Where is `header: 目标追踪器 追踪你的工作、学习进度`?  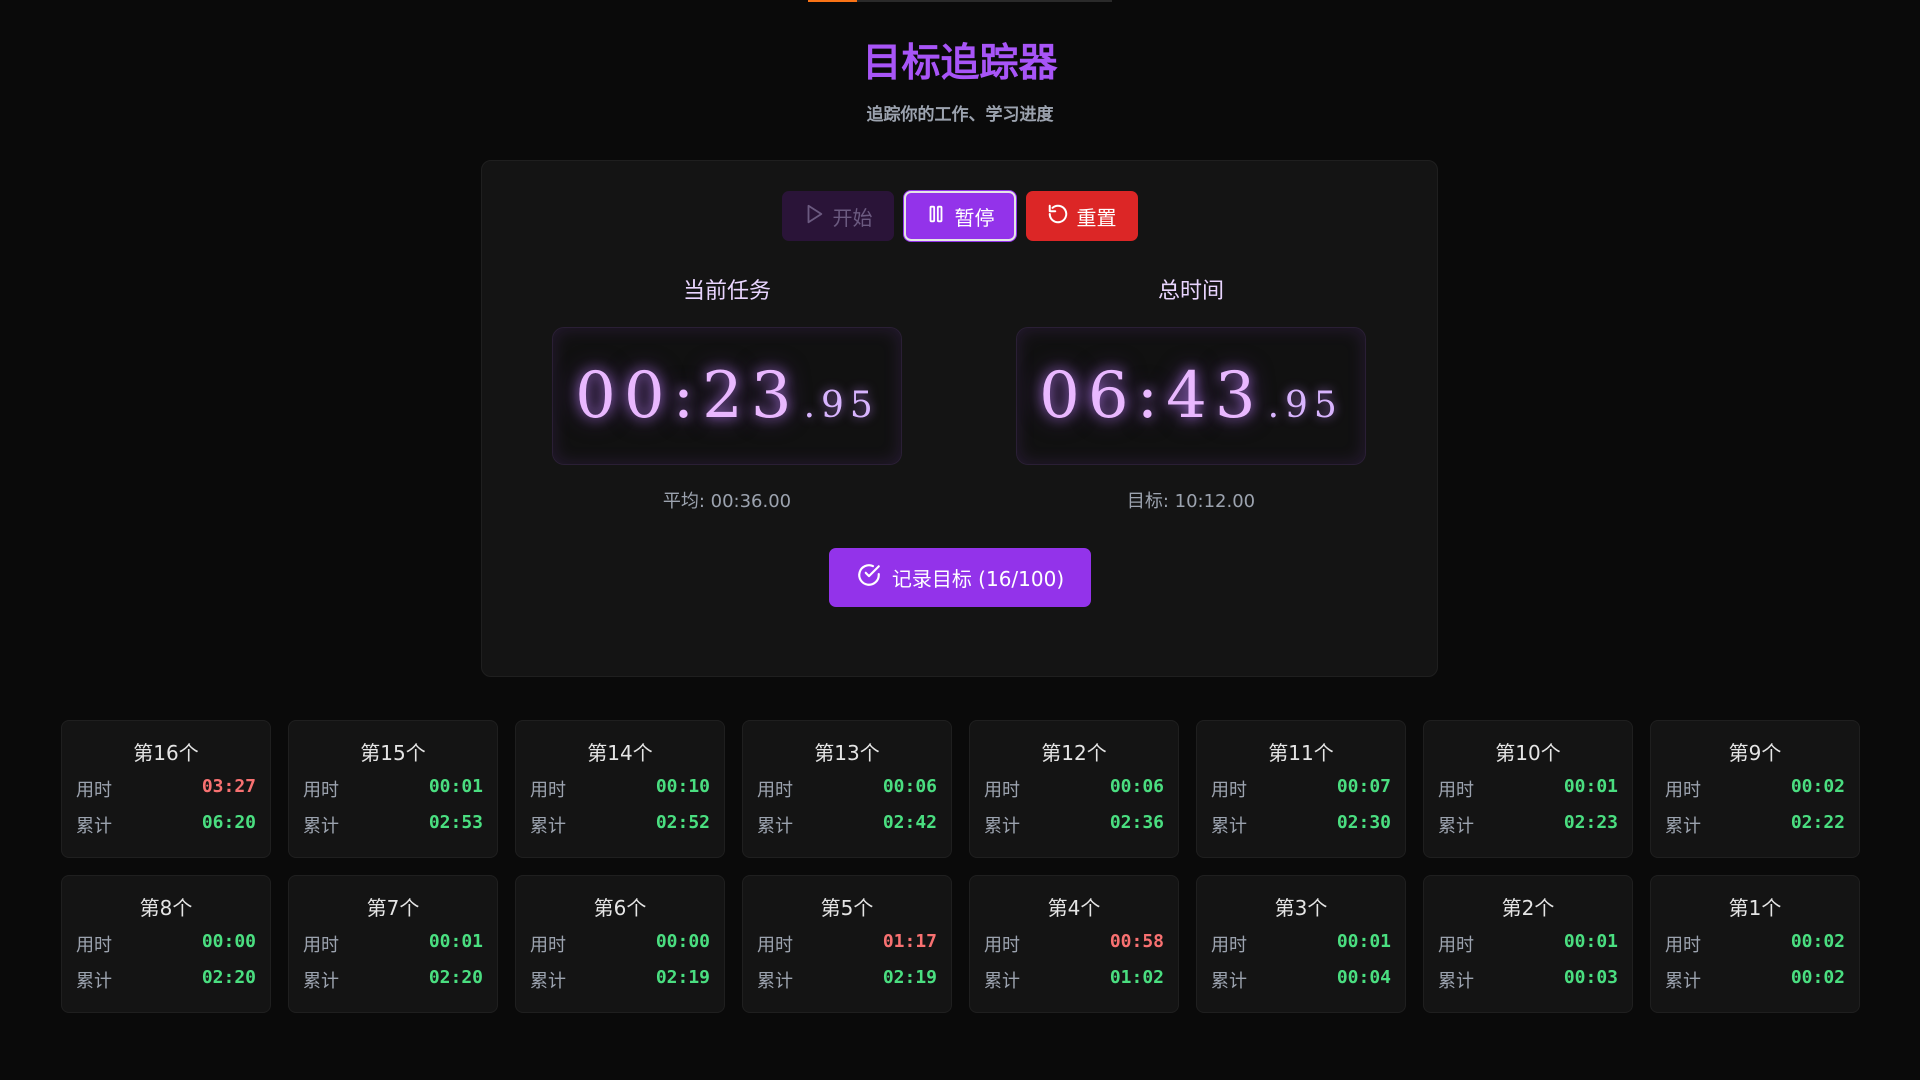
header: 目标追踪器 追踪你的工作、学习进度 is located at coordinates (960, 81).